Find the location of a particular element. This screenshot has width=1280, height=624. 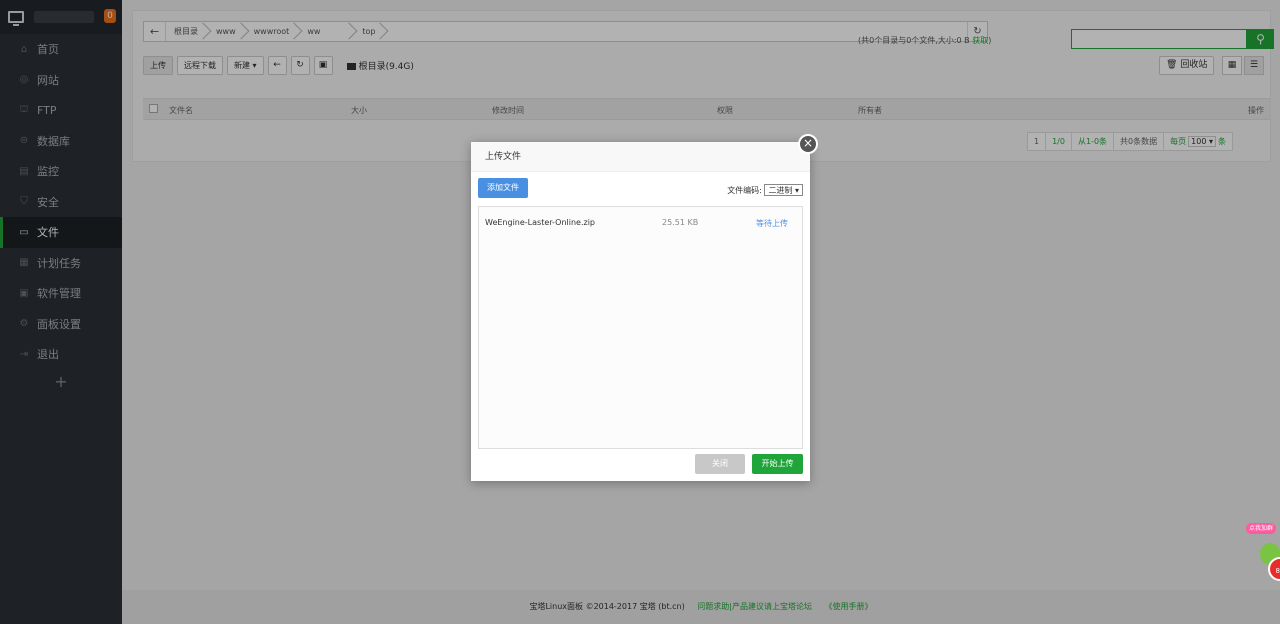

close-icon: × is located at coordinates (808, 144).